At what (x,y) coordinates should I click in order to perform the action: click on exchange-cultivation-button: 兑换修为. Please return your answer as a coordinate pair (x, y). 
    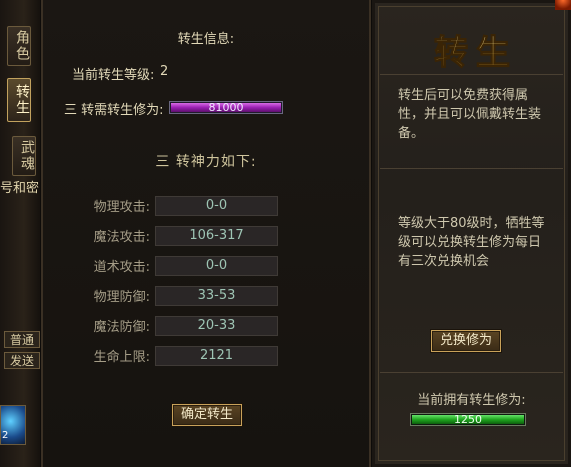
    Looking at the image, I should click on (466, 341).